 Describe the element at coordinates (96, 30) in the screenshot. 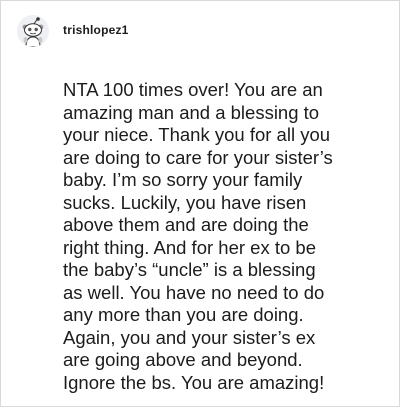

I see `comment-author-username: trishlopez1` at that location.